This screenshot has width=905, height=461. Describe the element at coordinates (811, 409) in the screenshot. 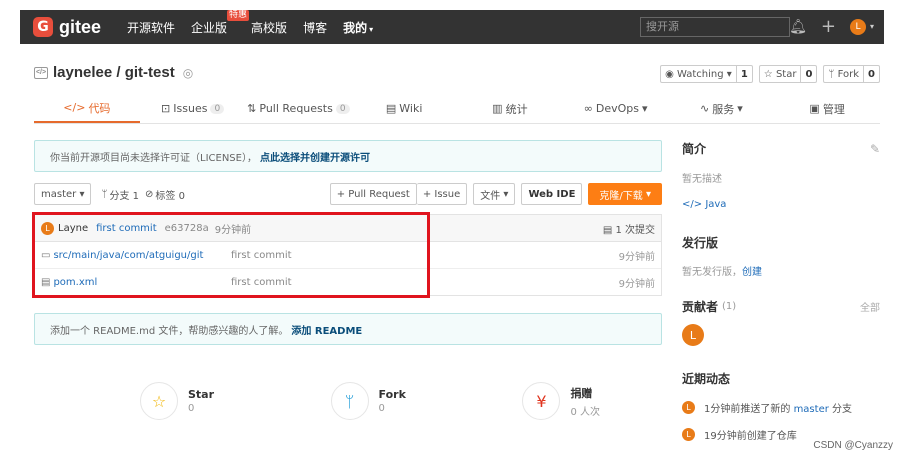

I see `activity-branch-link: master` at that location.